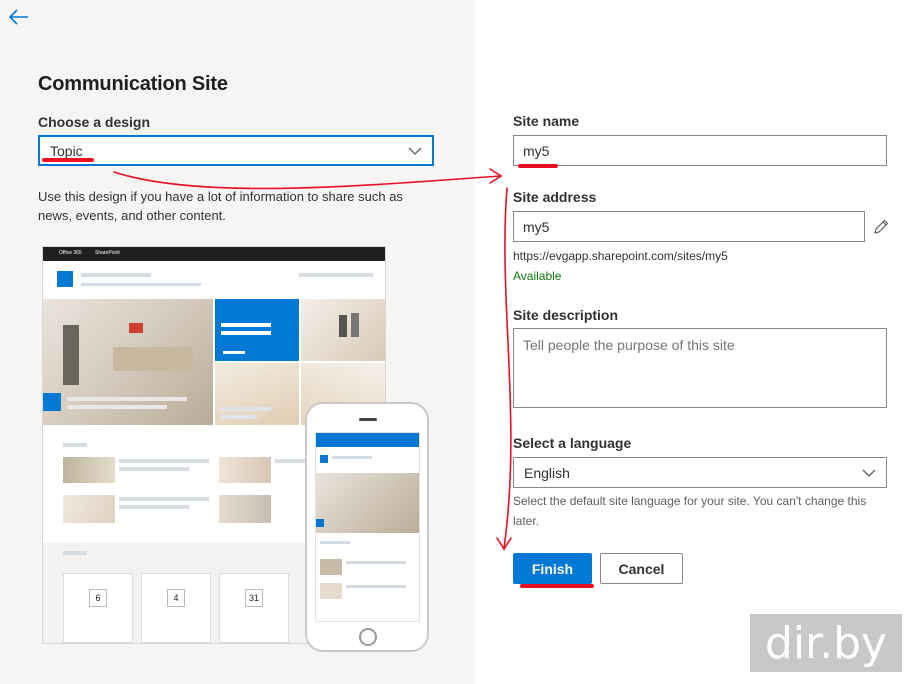 The width and height of the screenshot is (920, 684). What do you see at coordinates (236, 150) in the screenshot?
I see `design-dropdown: Topic` at bounding box center [236, 150].